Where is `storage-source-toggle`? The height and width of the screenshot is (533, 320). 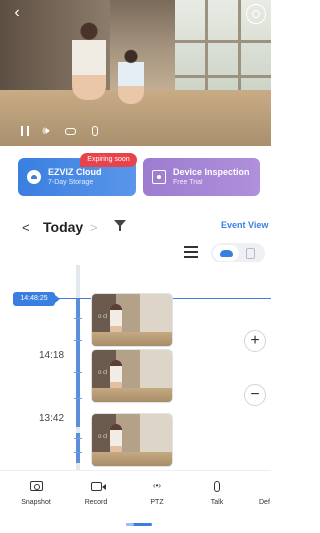 storage-source-toggle is located at coordinates (238, 253).